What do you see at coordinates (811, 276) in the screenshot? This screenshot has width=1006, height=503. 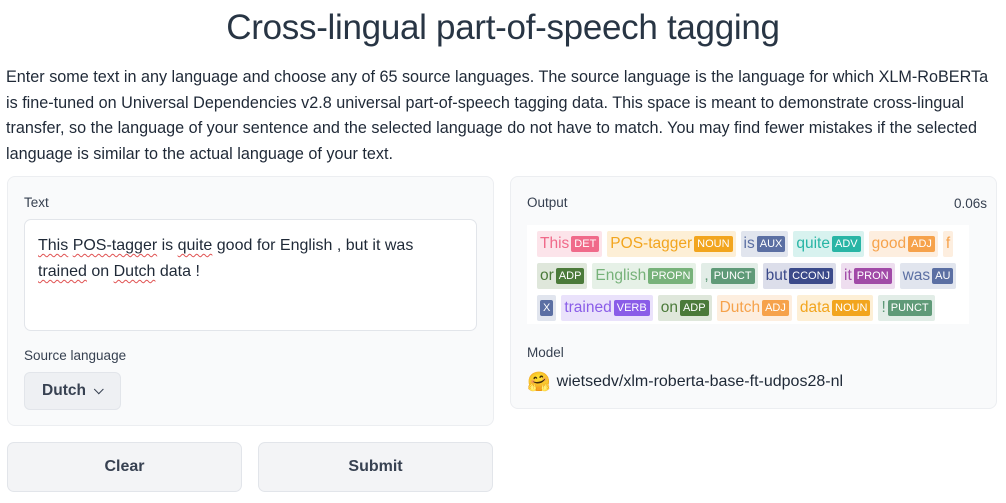 I see `pos-label: CCONJ` at bounding box center [811, 276].